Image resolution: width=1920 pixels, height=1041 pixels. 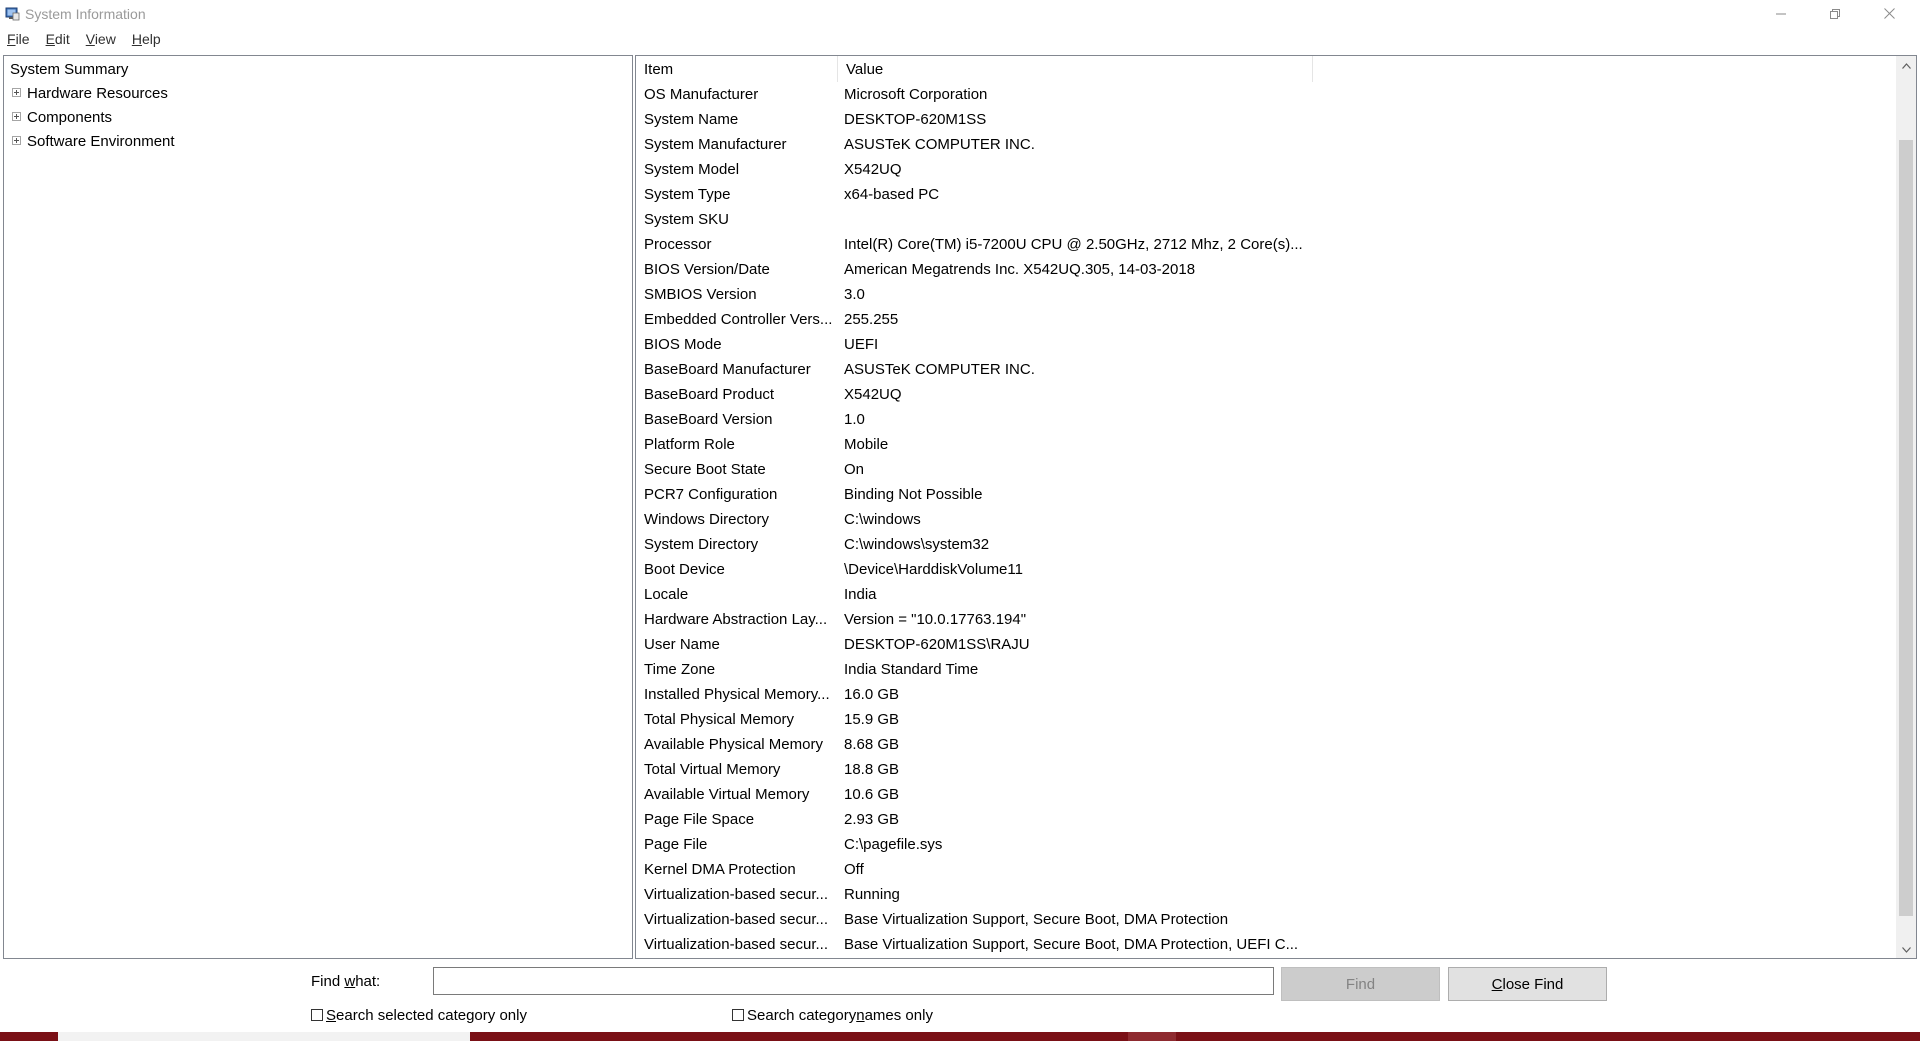 What do you see at coordinates (69, 70) in the screenshot?
I see `tree-item-system-summary: System Summary` at bounding box center [69, 70].